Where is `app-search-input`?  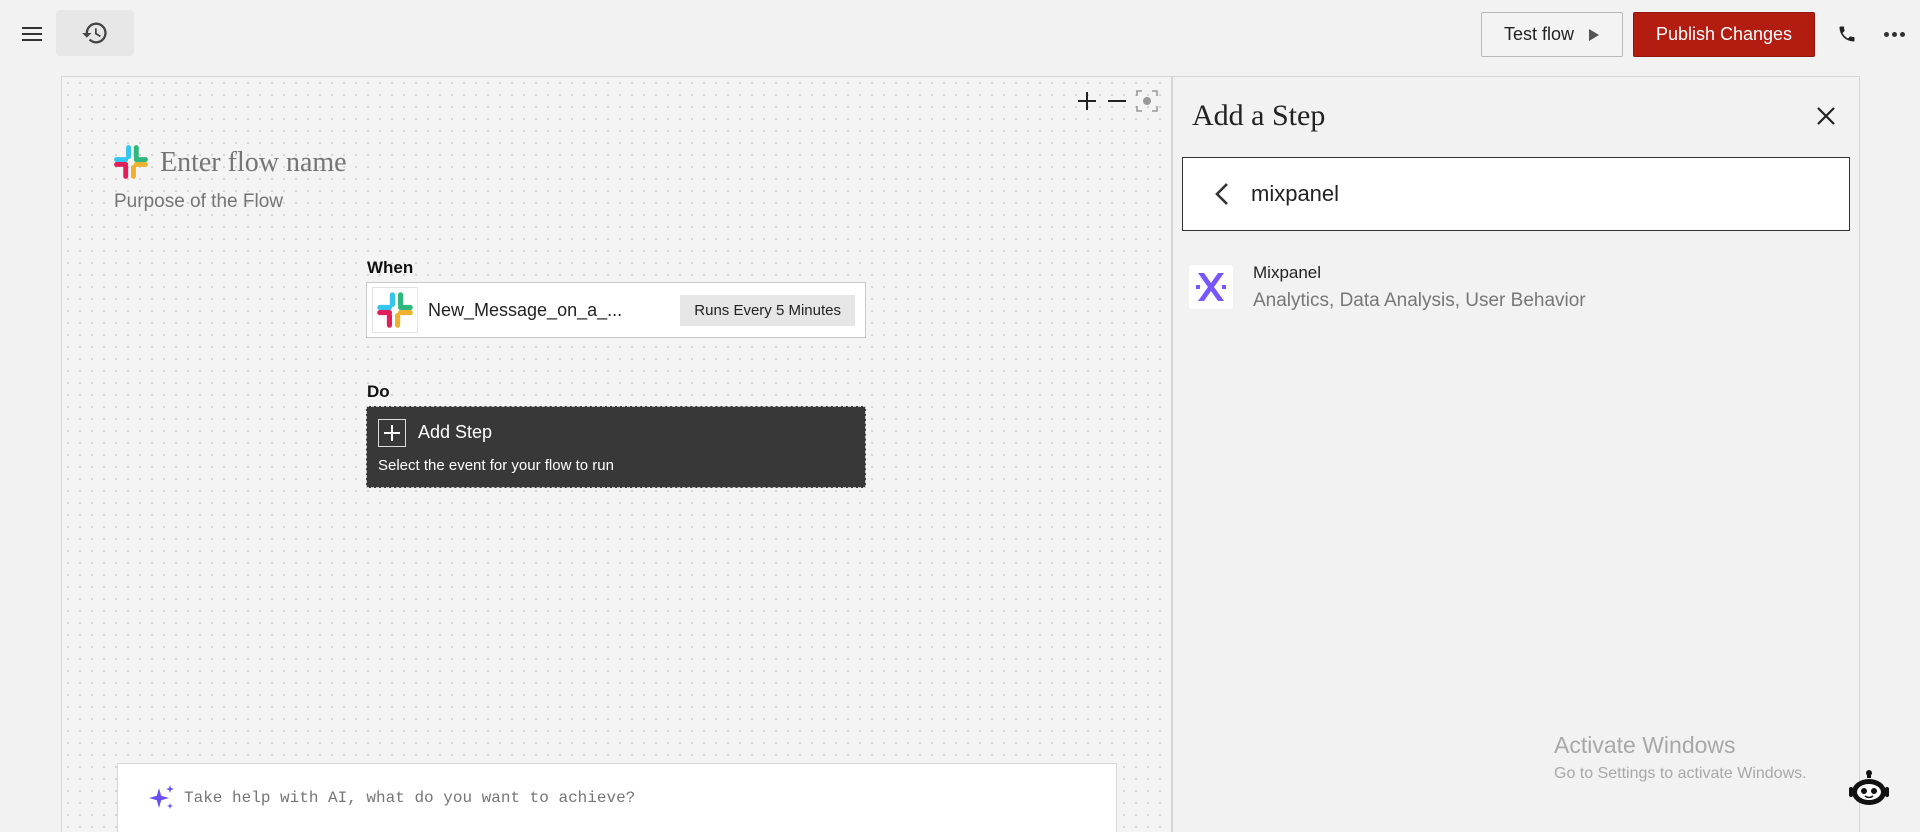
app-search-input is located at coordinates (1531, 194).